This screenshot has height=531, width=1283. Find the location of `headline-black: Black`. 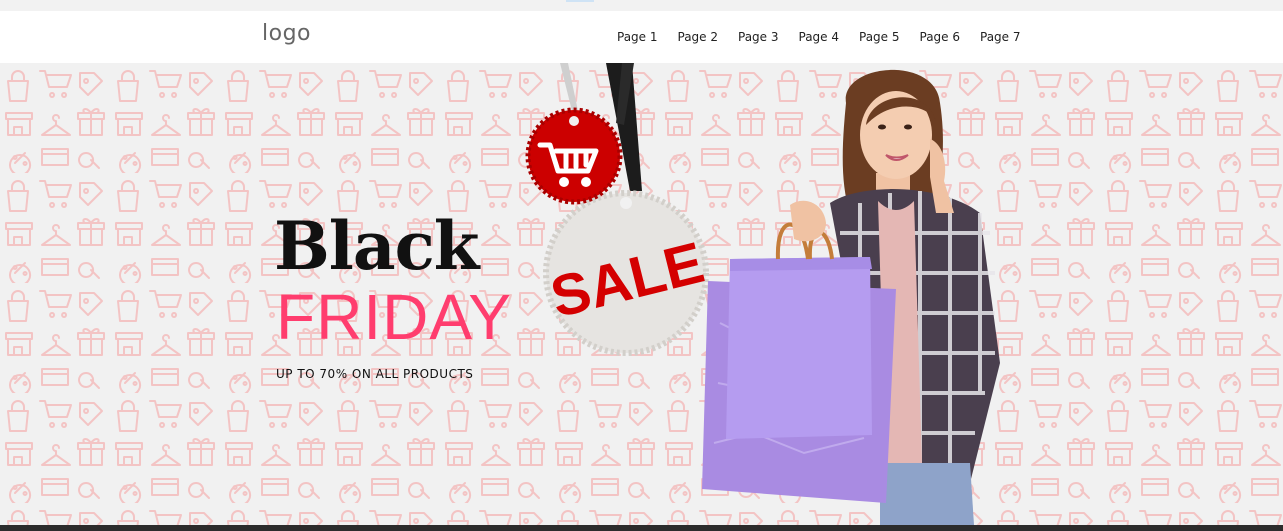

headline-black: Black is located at coordinates (377, 246).